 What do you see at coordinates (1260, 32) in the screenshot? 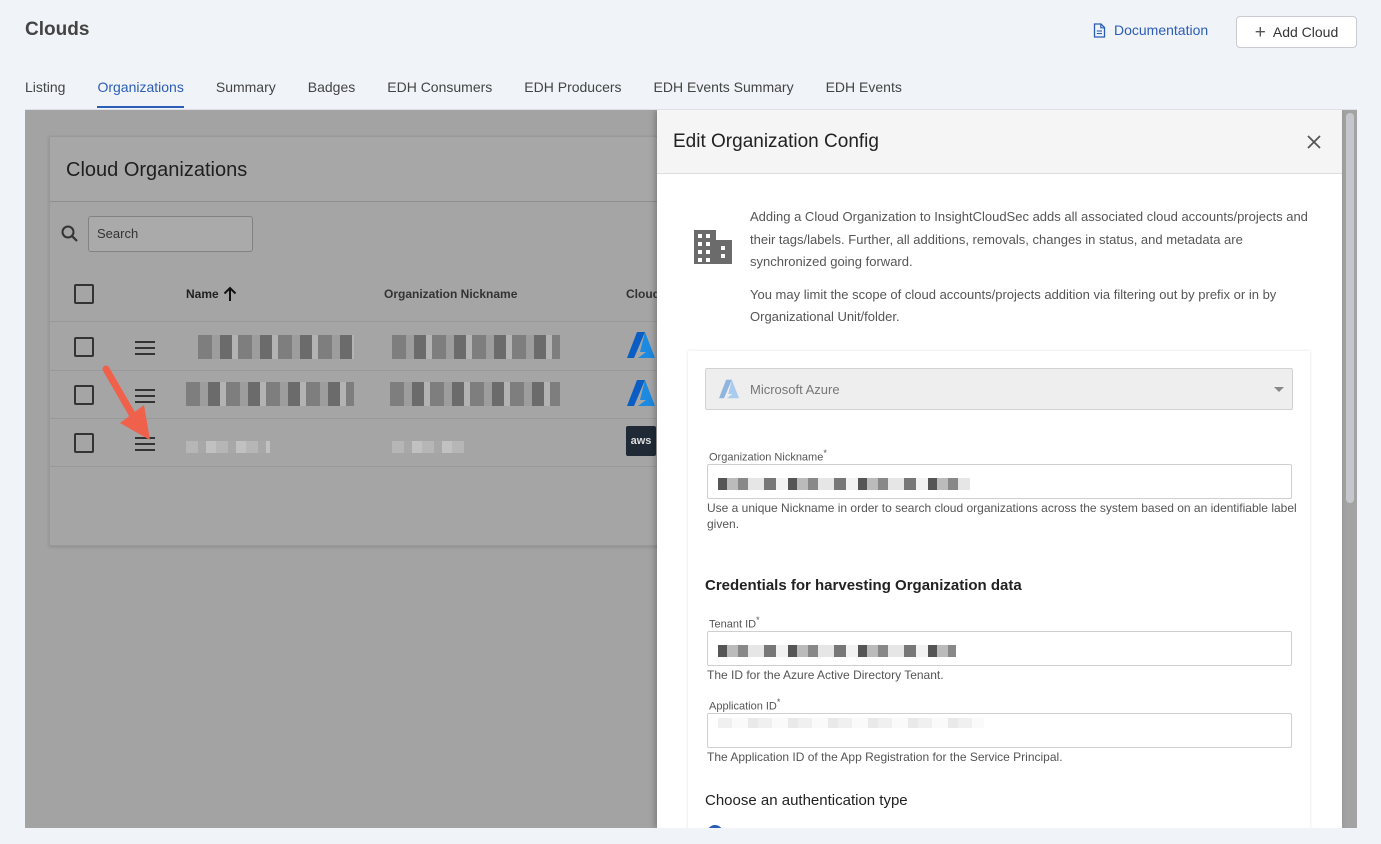
I see `plus-icon: +` at bounding box center [1260, 32].